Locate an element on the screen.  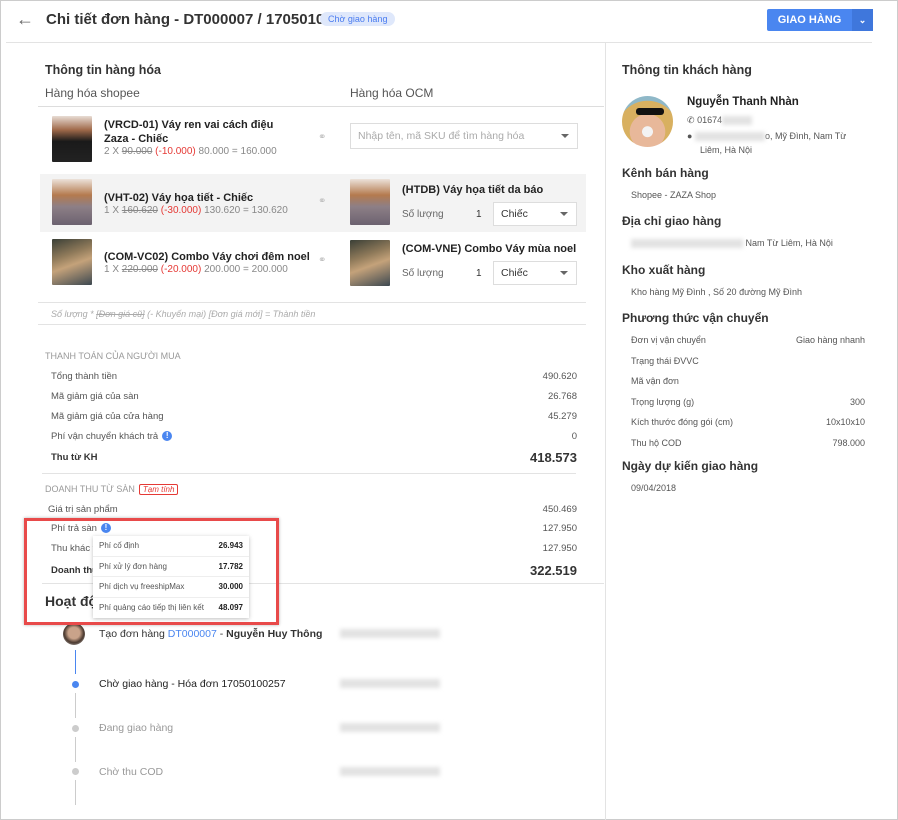
info-icon: ! is located at coordinates (167, 436).